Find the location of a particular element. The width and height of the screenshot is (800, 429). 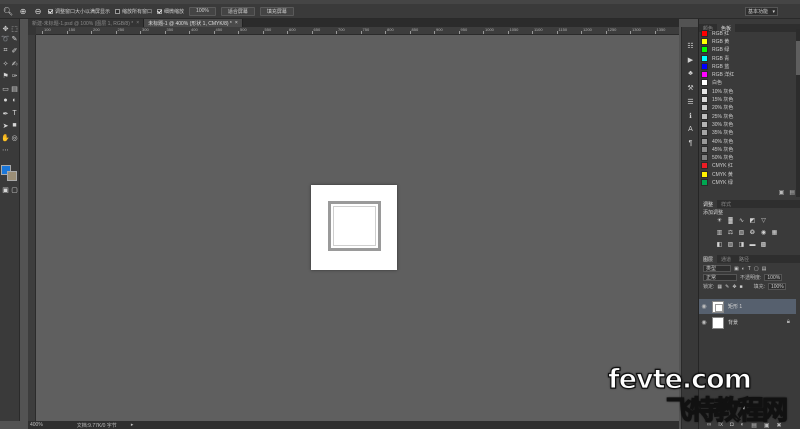

dodge-tool-icon: ◐ is located at coordinates (14, 100).